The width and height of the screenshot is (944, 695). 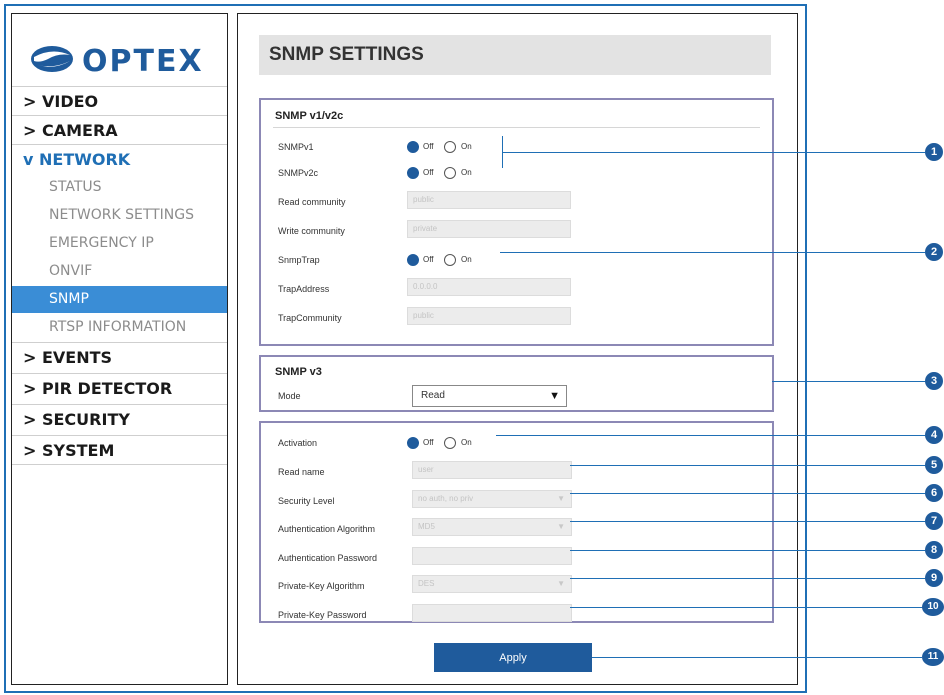 What do you see at coordinates (413, 173) in the screenshot?
I see `snmpv2c-off-radio` at bounding box center [413, 173].